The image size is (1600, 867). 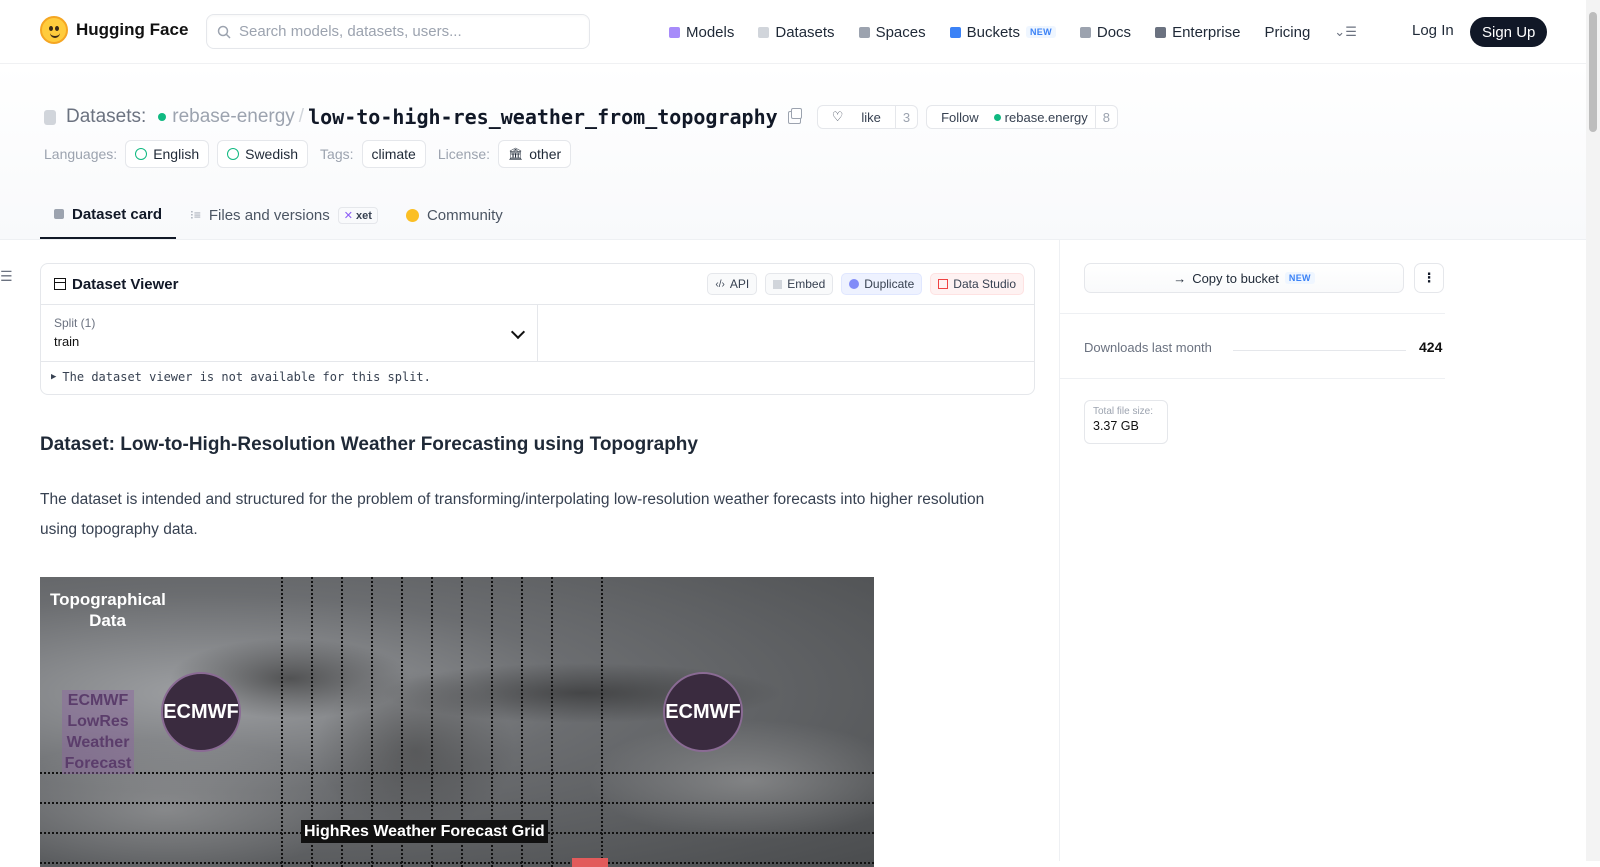 I want to click on more-options-button: ⋮, so click(x=1429, y=278).